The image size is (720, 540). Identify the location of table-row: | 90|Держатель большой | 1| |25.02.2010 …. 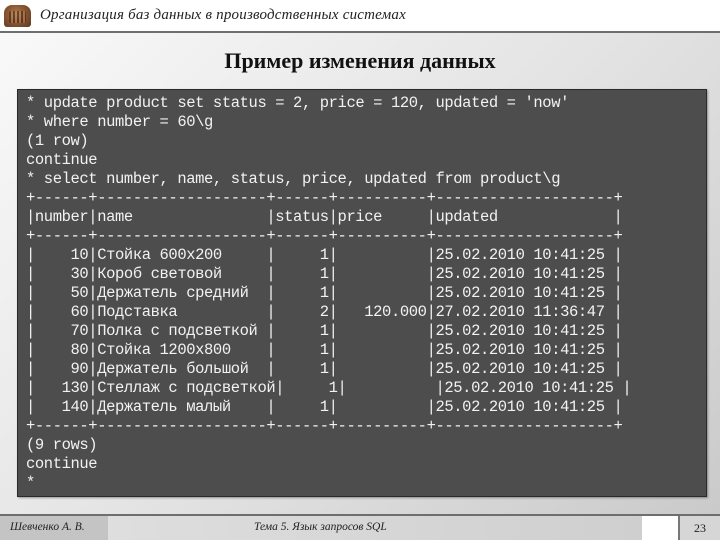
(324, 369).